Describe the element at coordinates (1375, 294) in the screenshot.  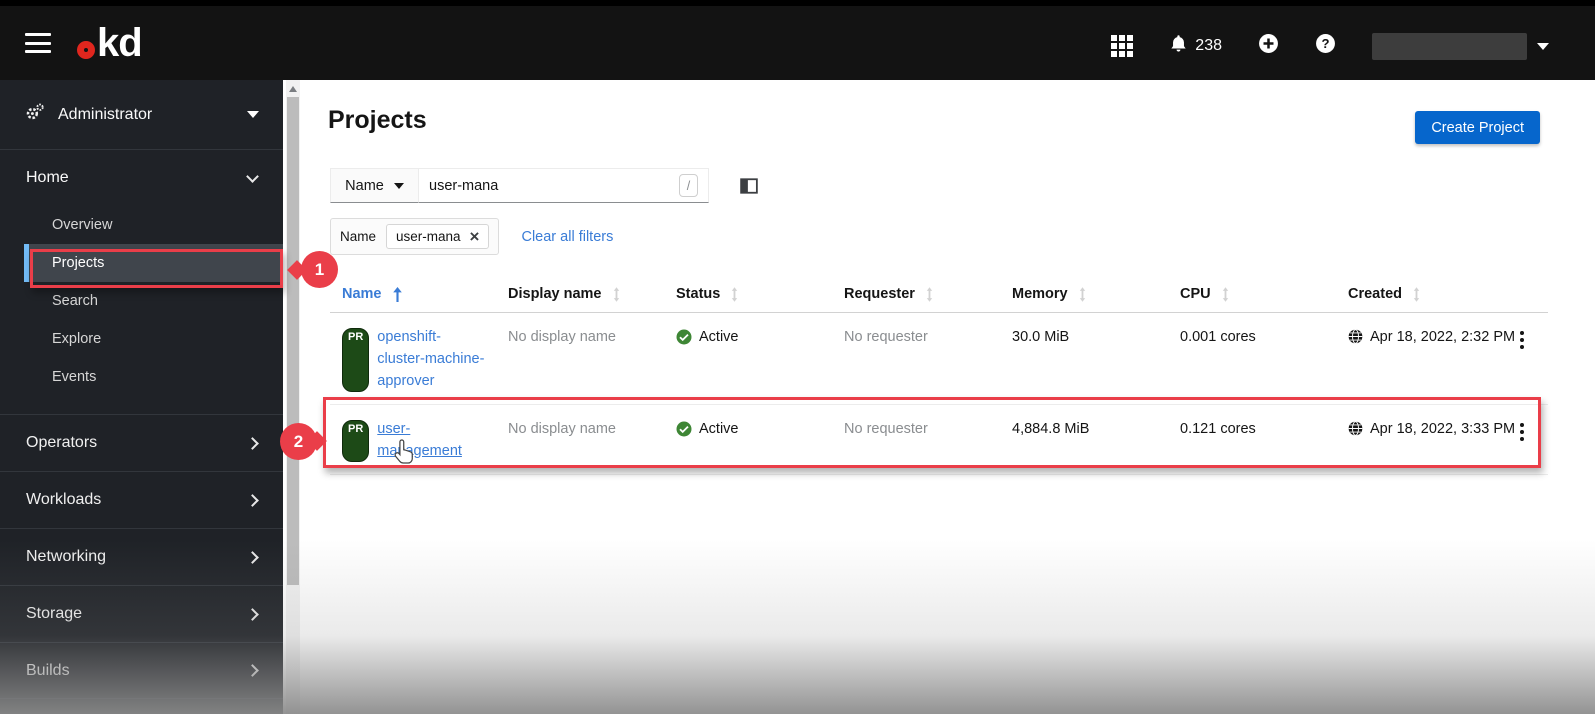
I see `column-label: Created` at that location.